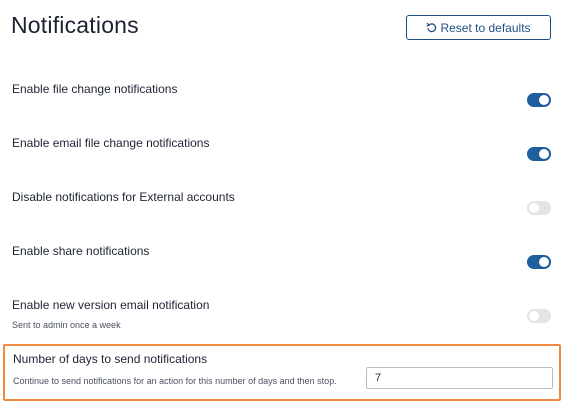 This screenshot has width=583, height=414. I want to click on days-input, so click(459, 378).